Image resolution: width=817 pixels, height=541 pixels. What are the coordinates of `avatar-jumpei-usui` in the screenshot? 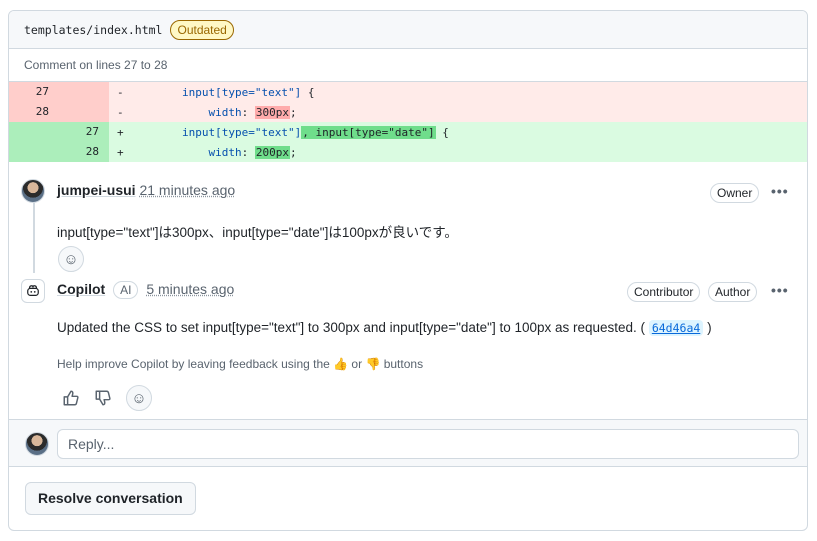 It's located at (33, 191).